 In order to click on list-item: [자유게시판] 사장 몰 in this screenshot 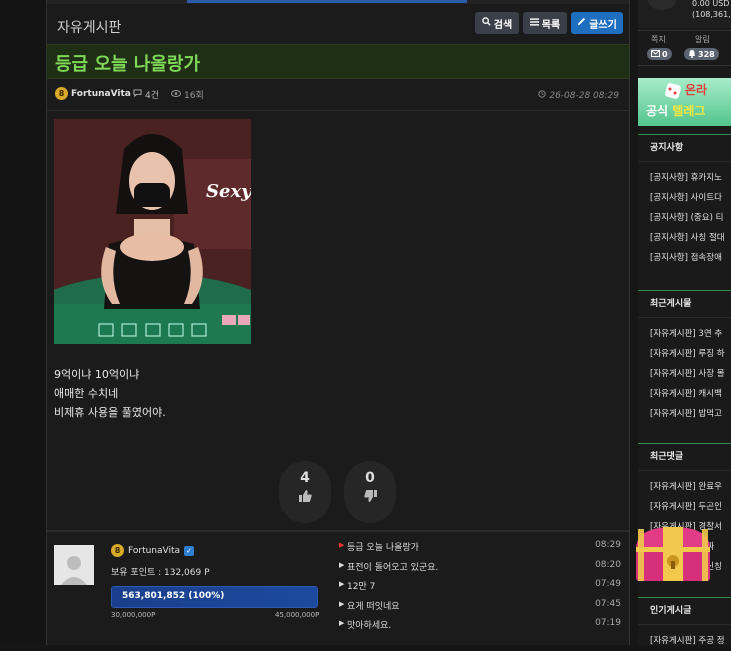, I will do `click(684, 374)`.